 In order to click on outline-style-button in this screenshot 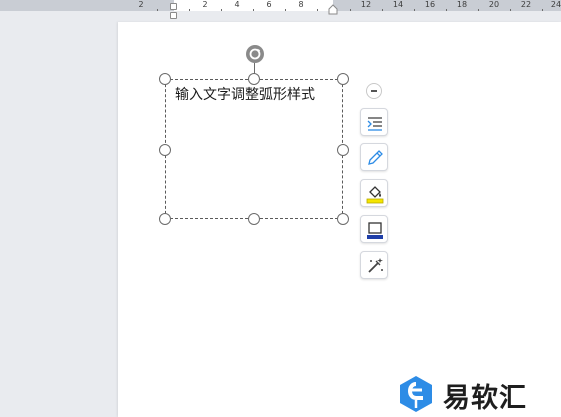, I will do `click(374, 157)`.